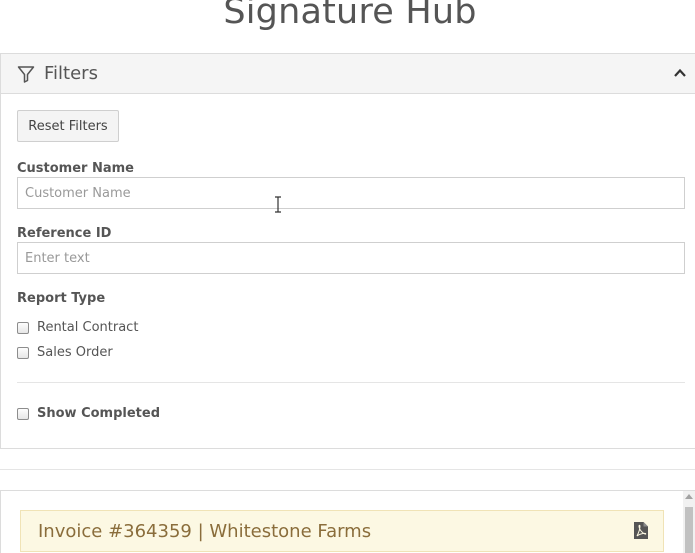 The image size is (695, 553). Describe the element at coordinates (23, 352) in the screenshot. I see `sales-order-checkbox` at that location.